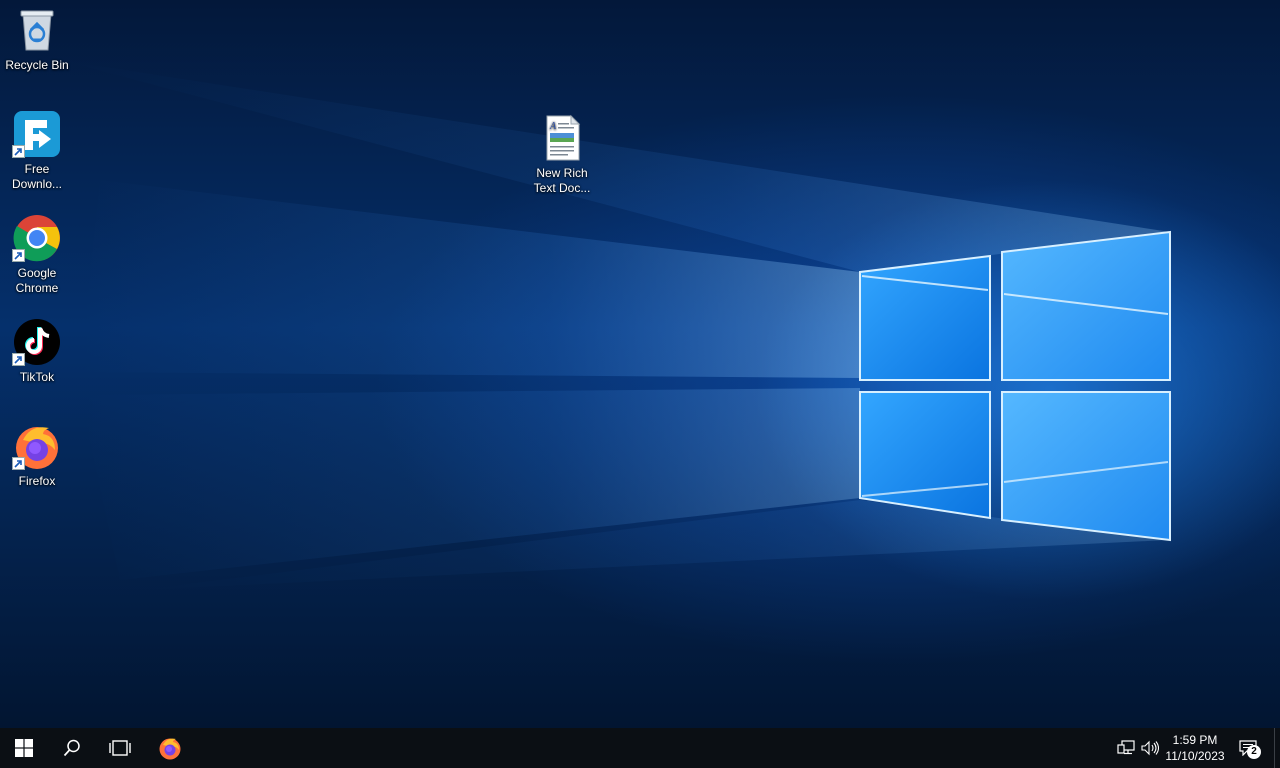 This screenshot has width=1280, height=768. I want to click on clock-date: 11/10/2023, so click(1195, 756).